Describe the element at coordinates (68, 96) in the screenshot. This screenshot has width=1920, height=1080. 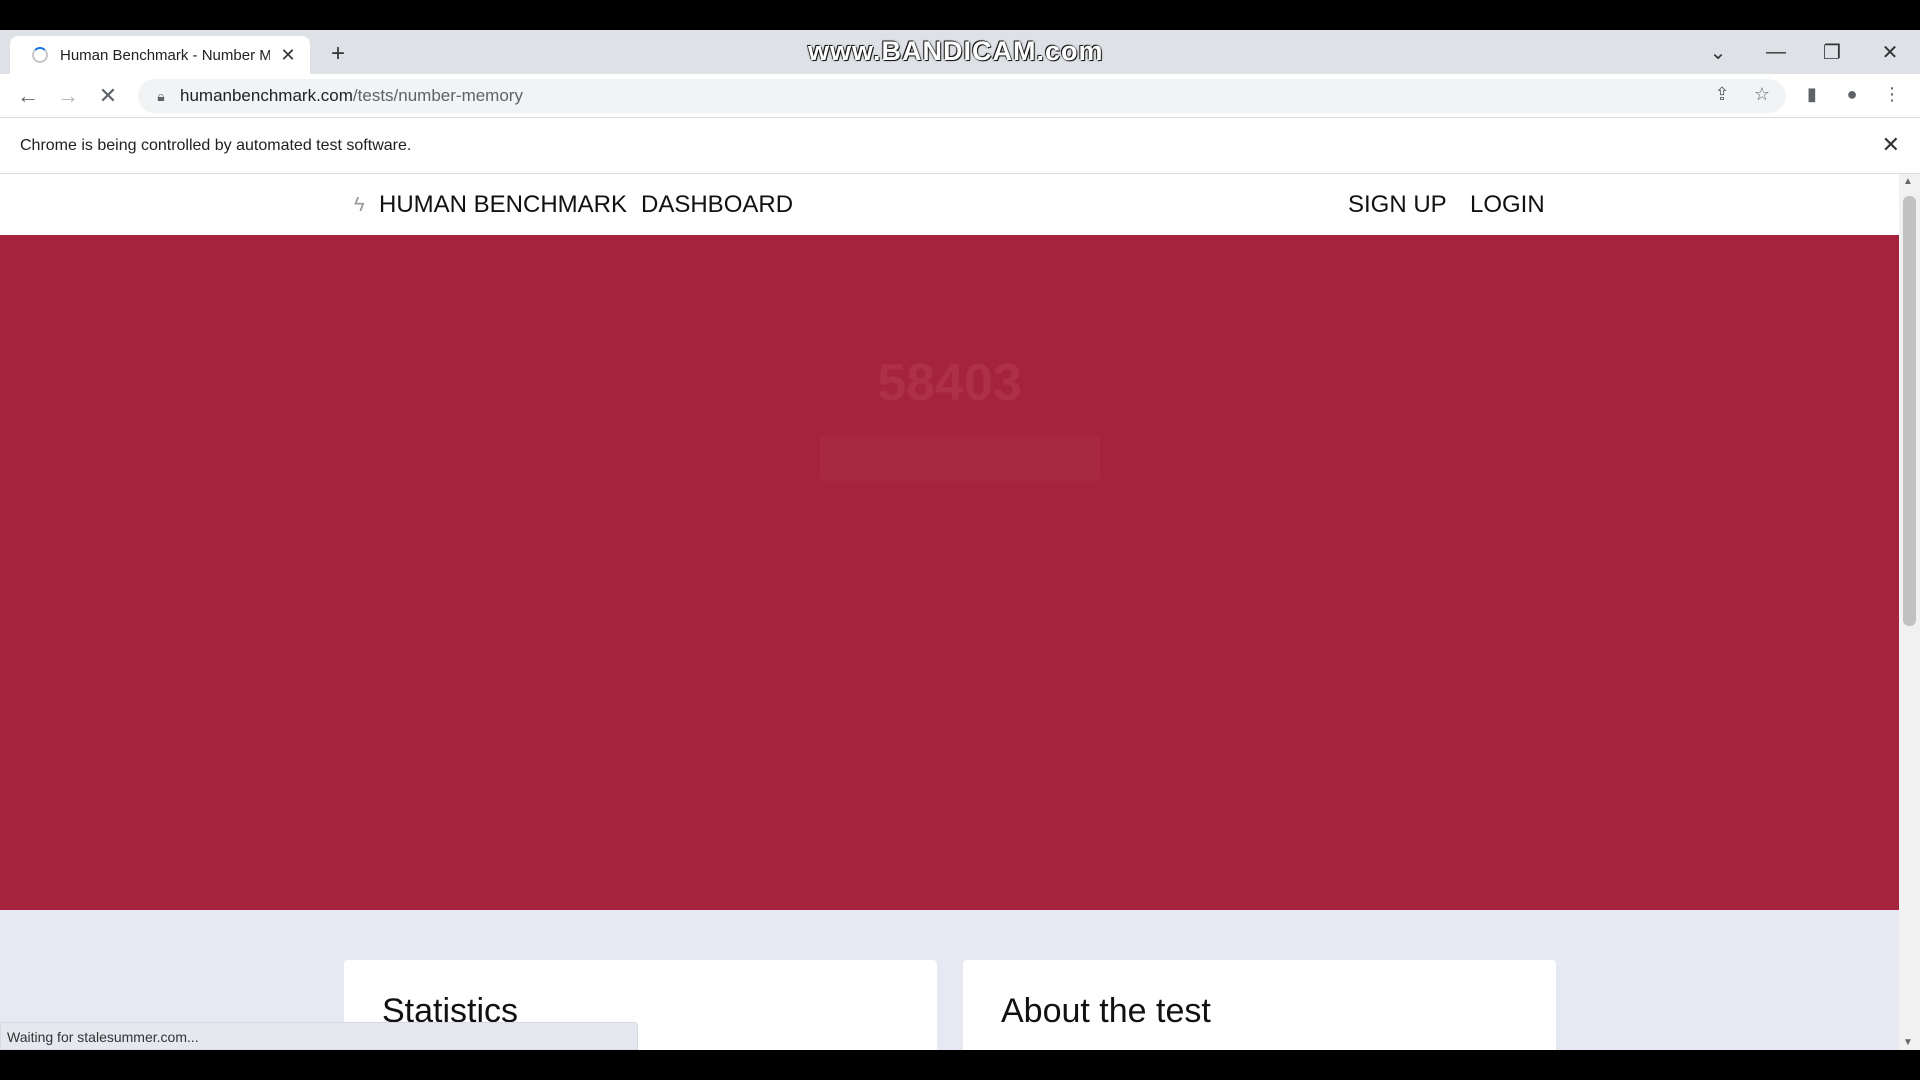
I see `forward-arrow-icon: →` at that location.